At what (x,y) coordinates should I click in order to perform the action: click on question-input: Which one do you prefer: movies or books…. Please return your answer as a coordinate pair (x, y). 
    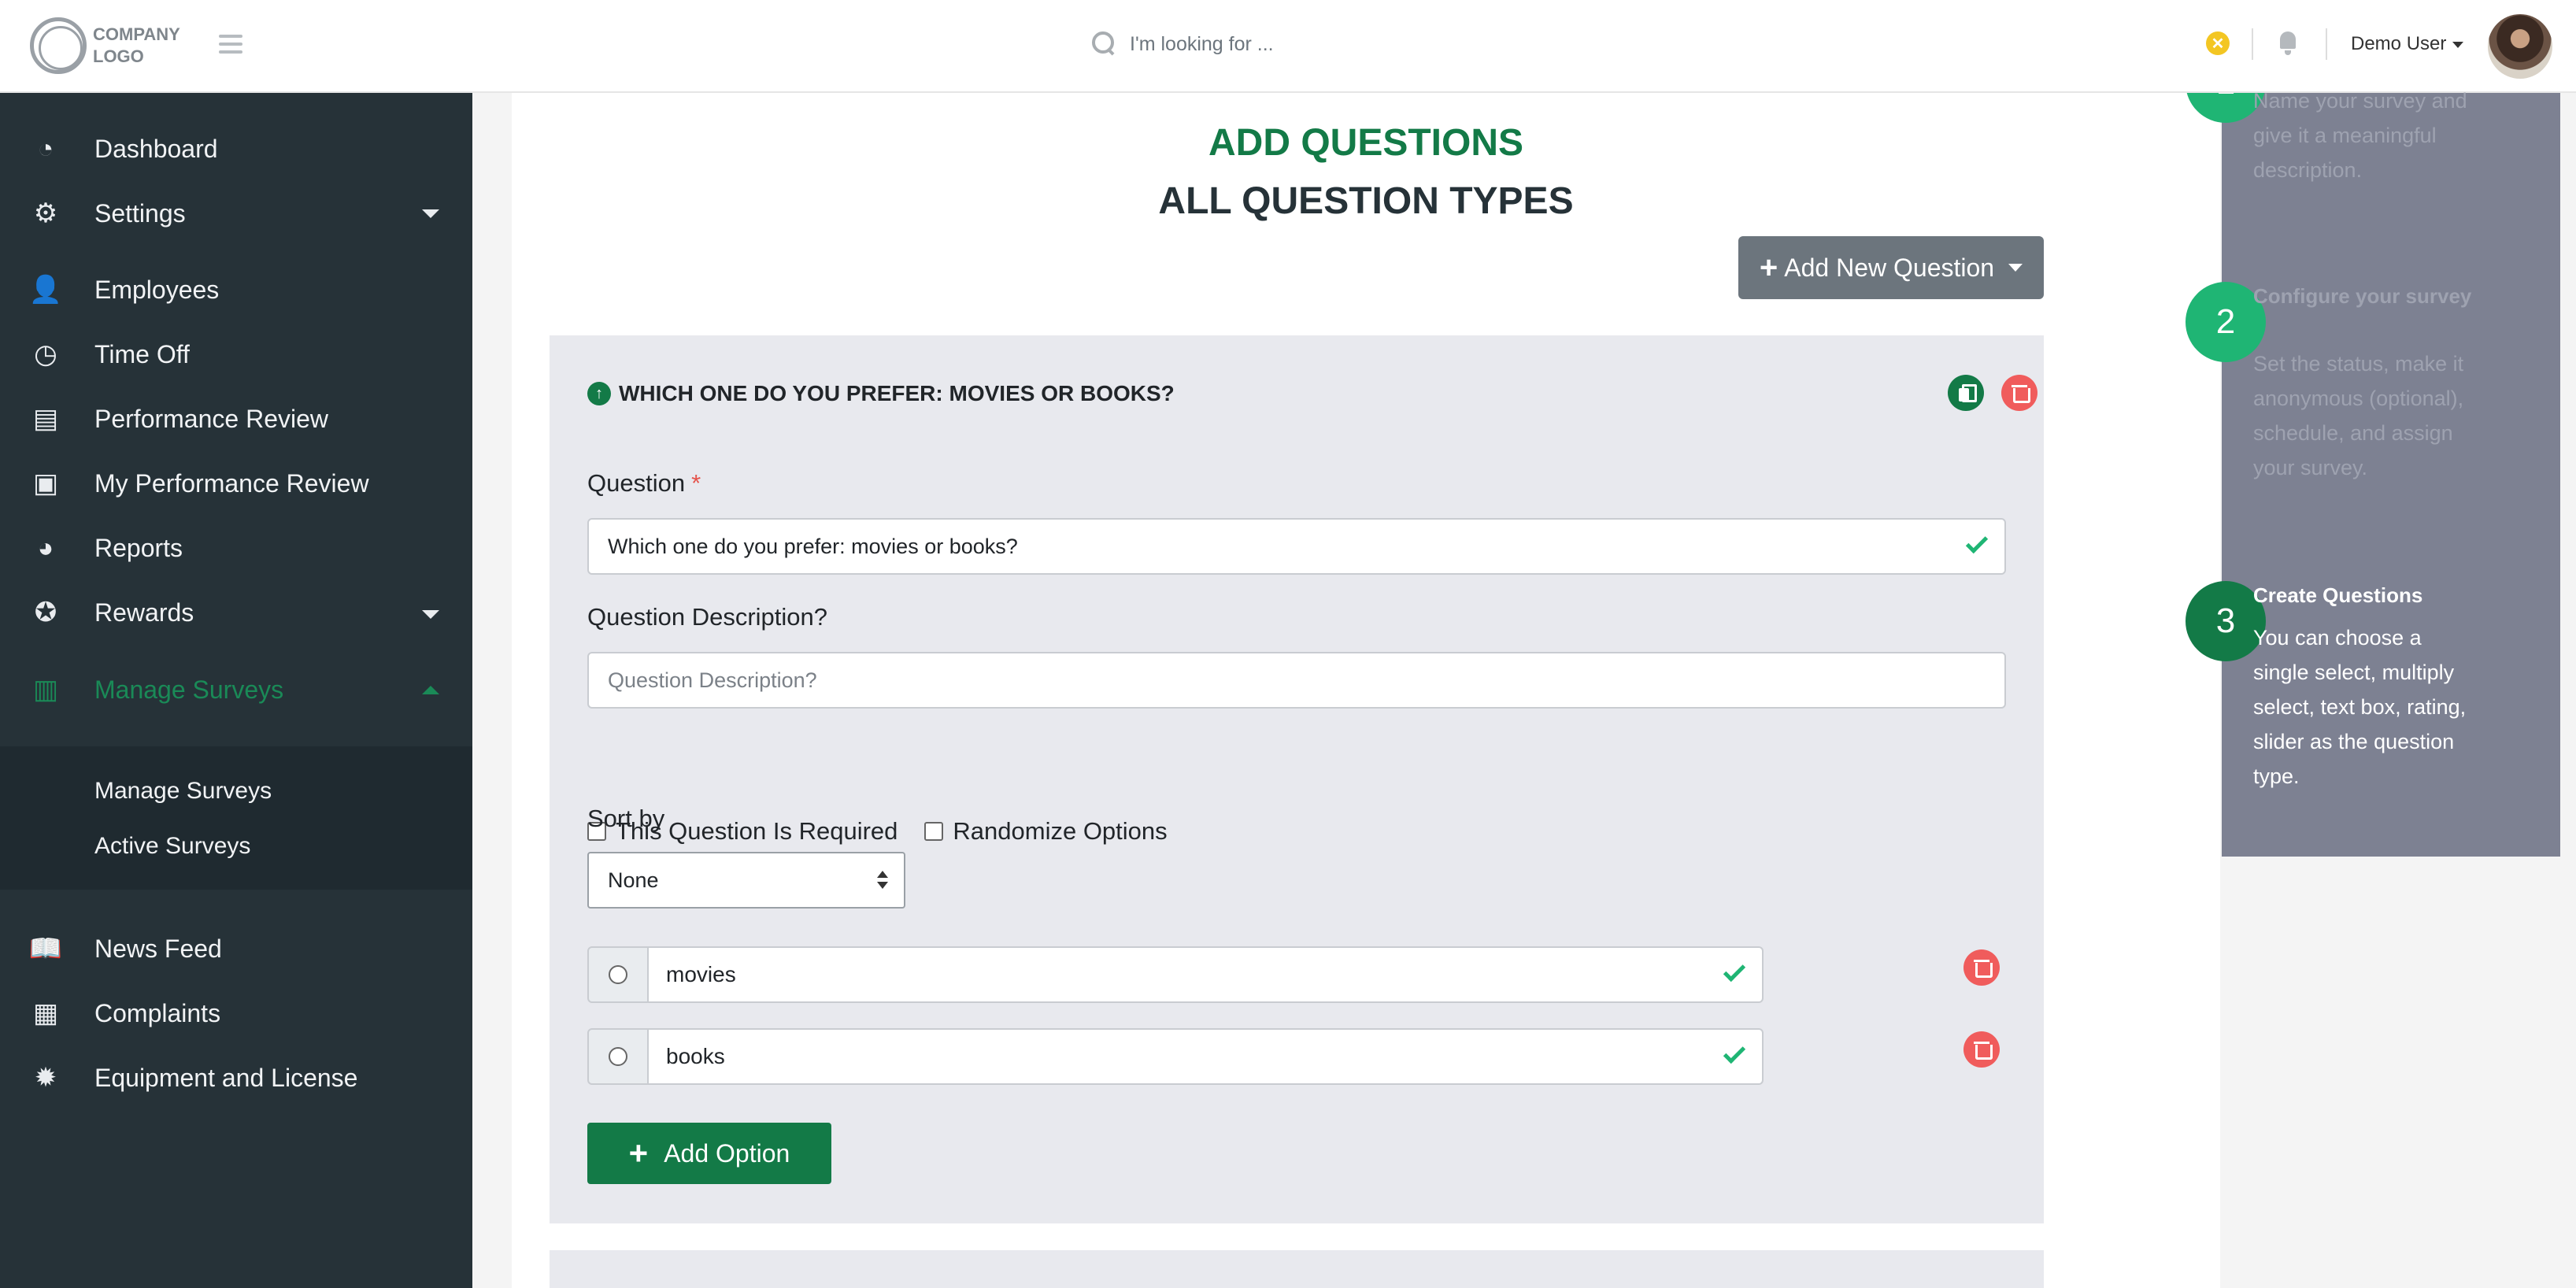
    Looking at the image, I should click on (1296, 546).